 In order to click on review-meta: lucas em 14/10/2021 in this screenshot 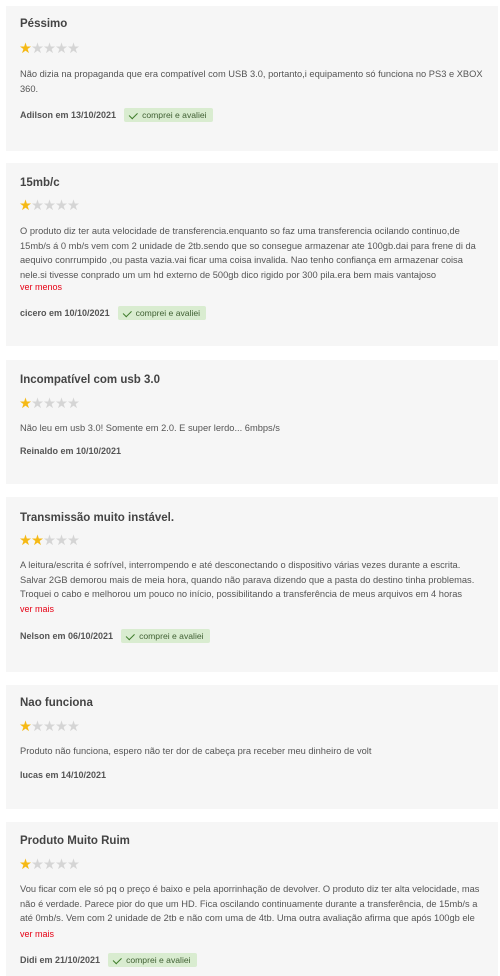, I will do `click(63, 775)`.